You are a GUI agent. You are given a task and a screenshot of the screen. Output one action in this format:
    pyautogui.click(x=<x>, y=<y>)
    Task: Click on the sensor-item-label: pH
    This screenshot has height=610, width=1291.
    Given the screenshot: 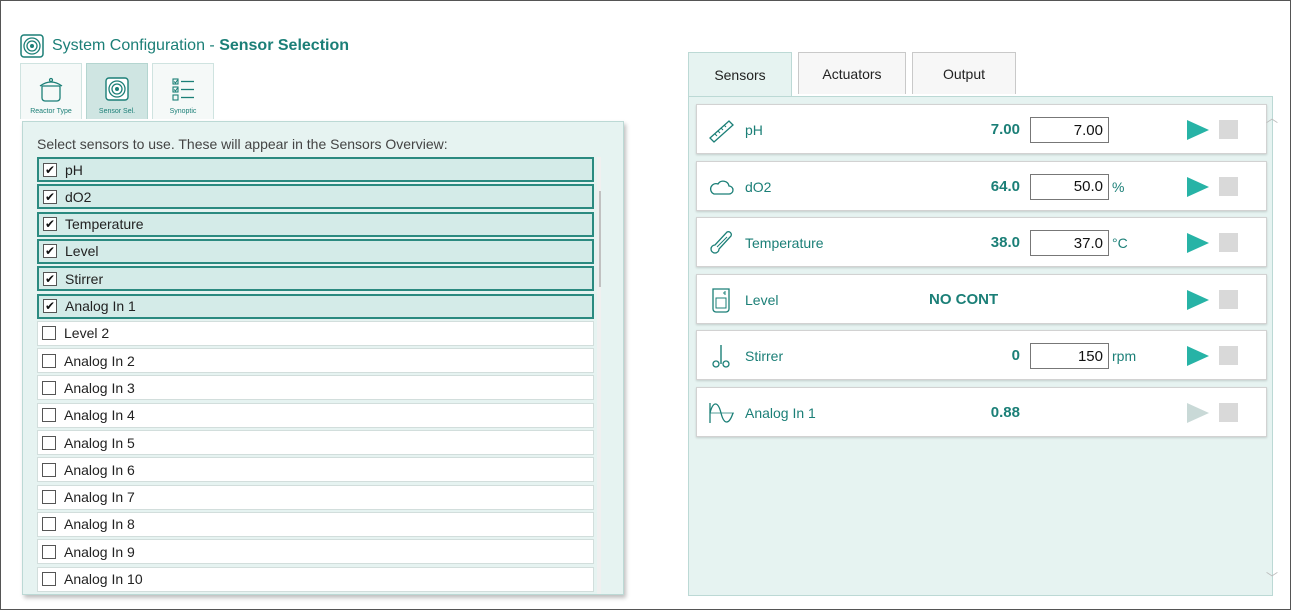 What is the action you would take?
    pyautogui.click(x=74, y=169)
    